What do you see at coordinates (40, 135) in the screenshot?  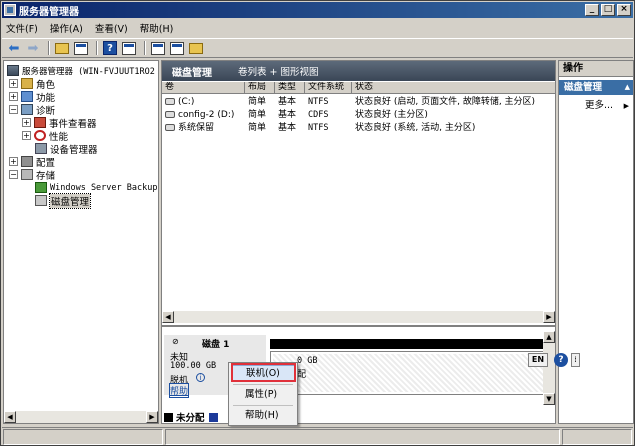 I see `performance-icon` at bounding box center [40, 135].